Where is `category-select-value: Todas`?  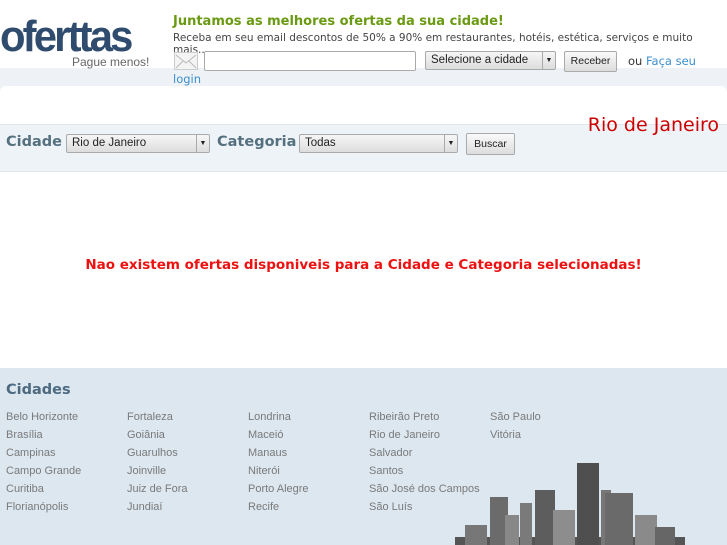 category-select-value: Todas is located at coordinates (320, 143).